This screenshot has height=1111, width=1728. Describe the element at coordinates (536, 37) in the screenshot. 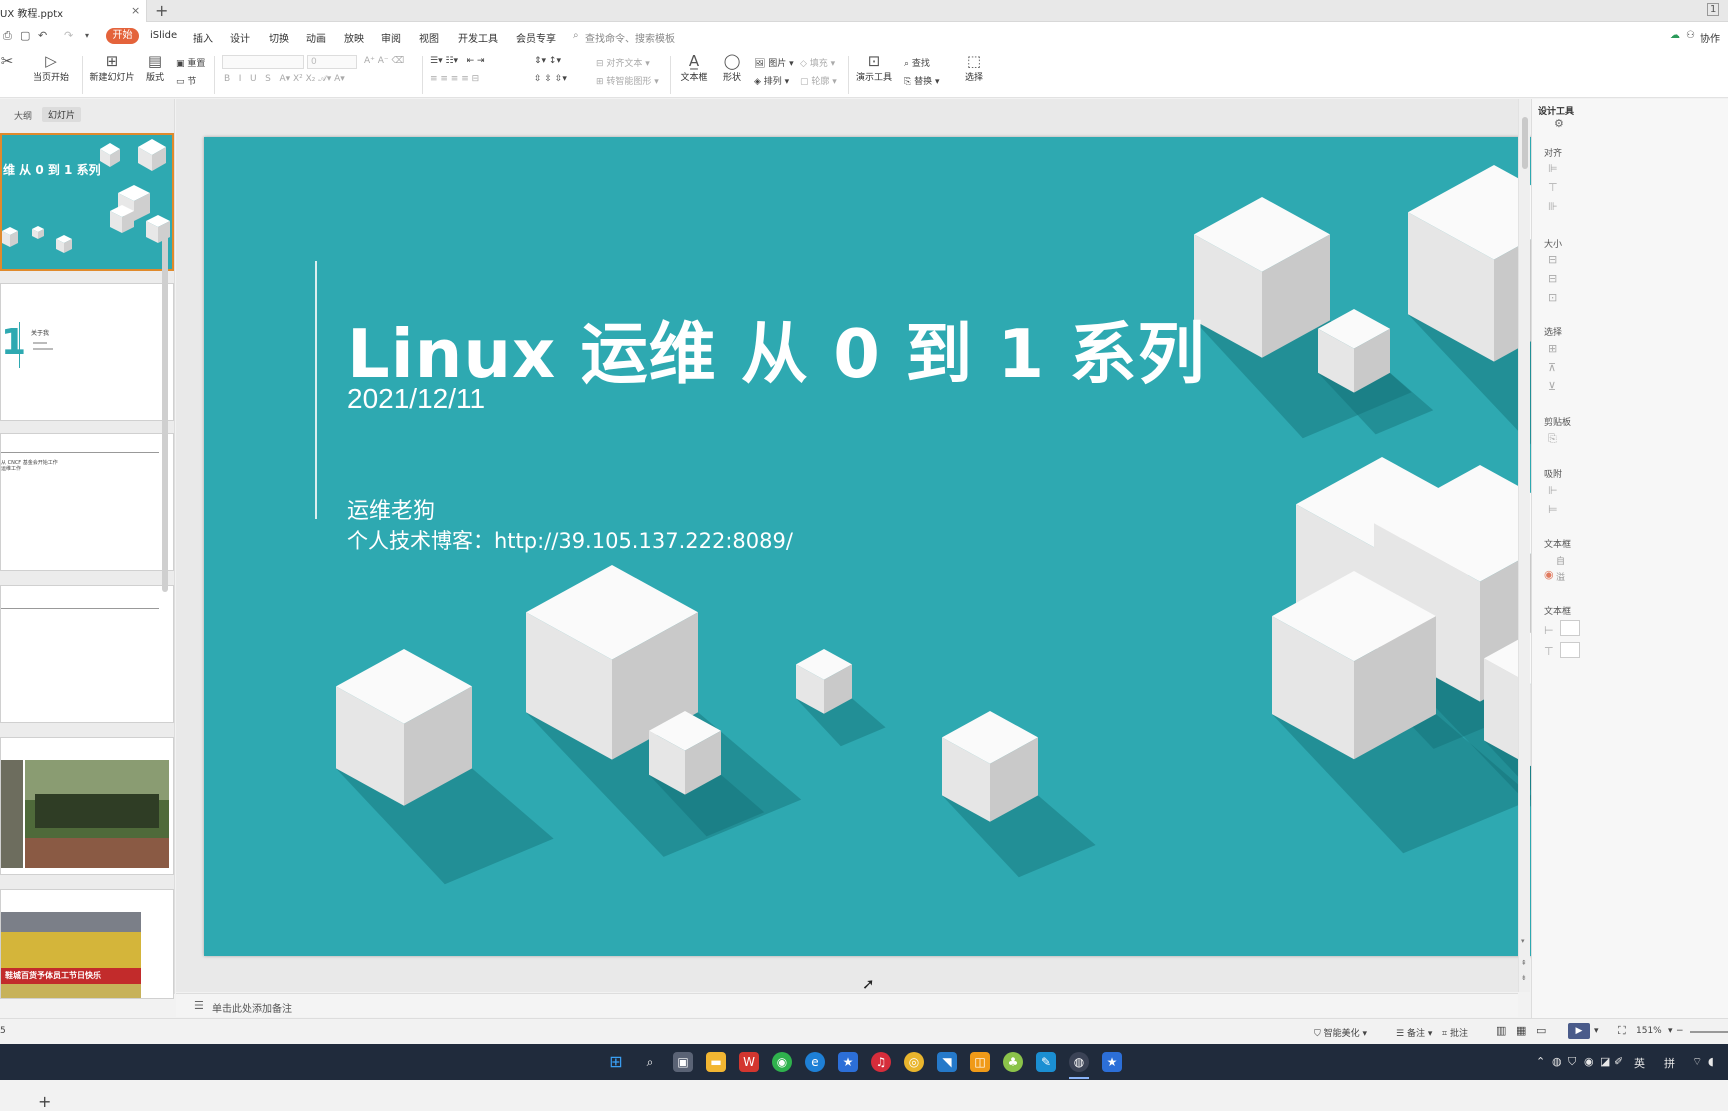

I see `tab-member: 会员专享` at that location.